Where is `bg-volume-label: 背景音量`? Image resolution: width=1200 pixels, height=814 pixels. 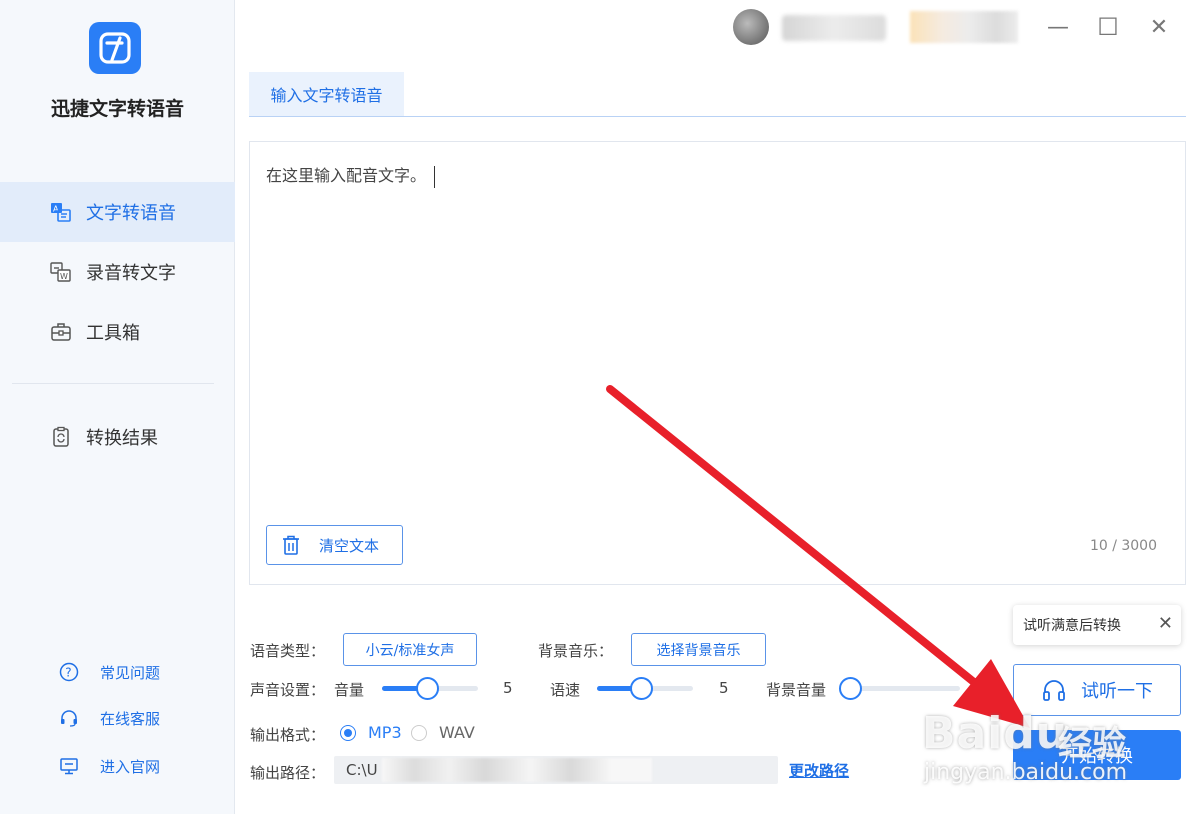 bg-volume-label: 背景音量 is located at coordinates (796, 690).